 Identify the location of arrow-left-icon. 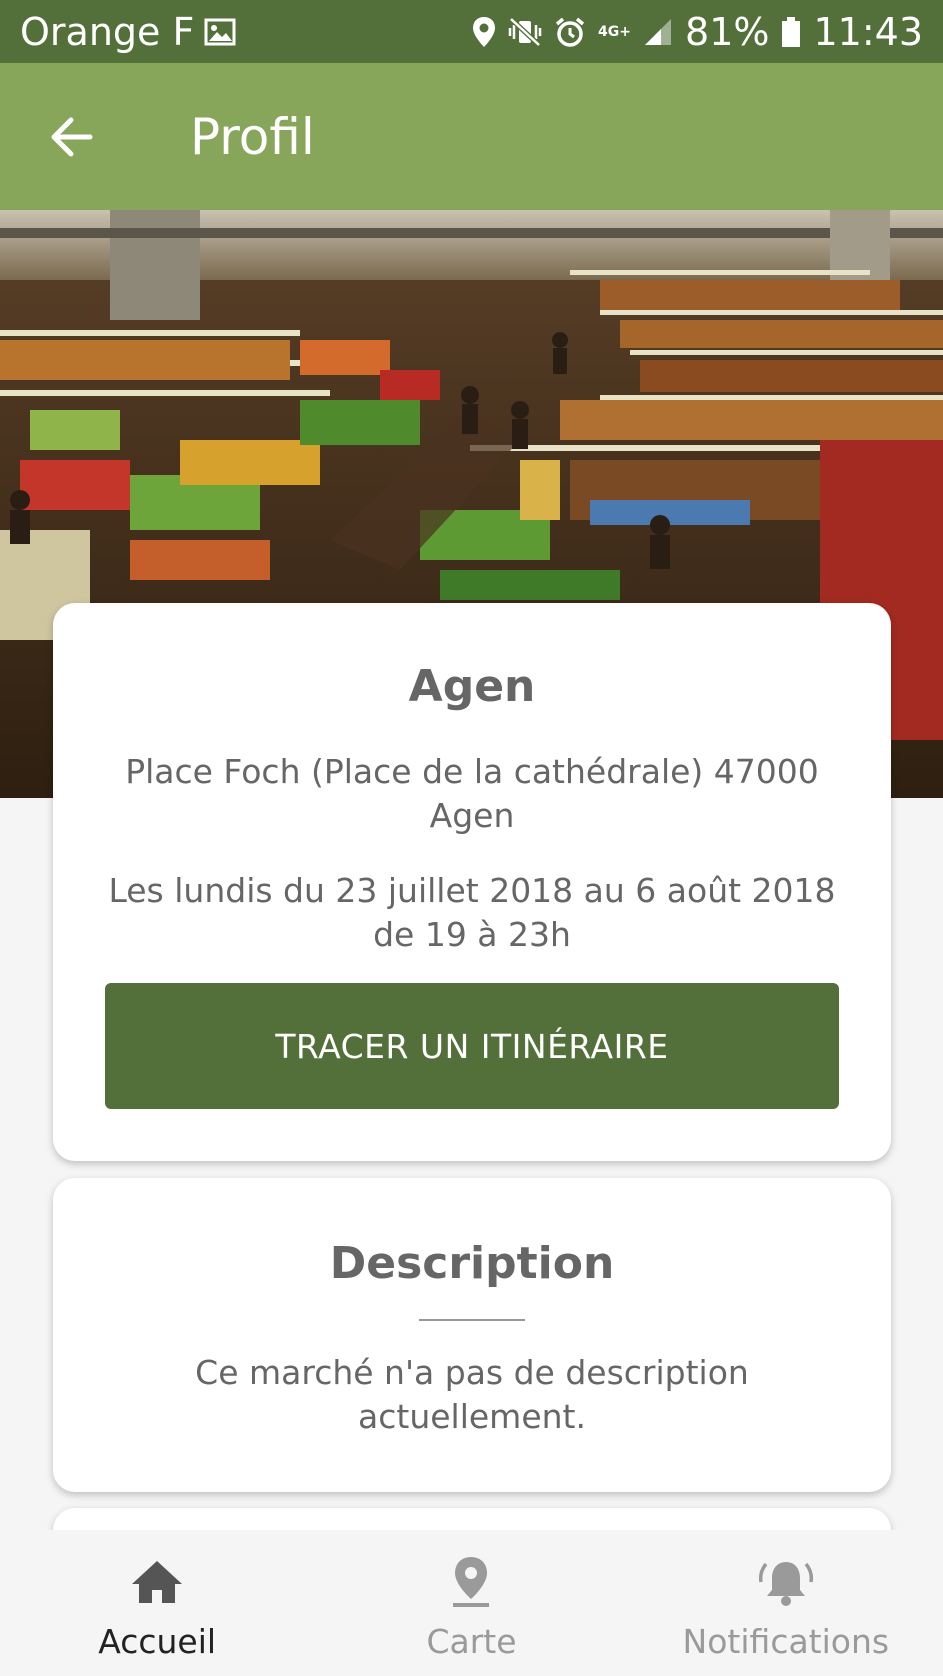
(72, 136).